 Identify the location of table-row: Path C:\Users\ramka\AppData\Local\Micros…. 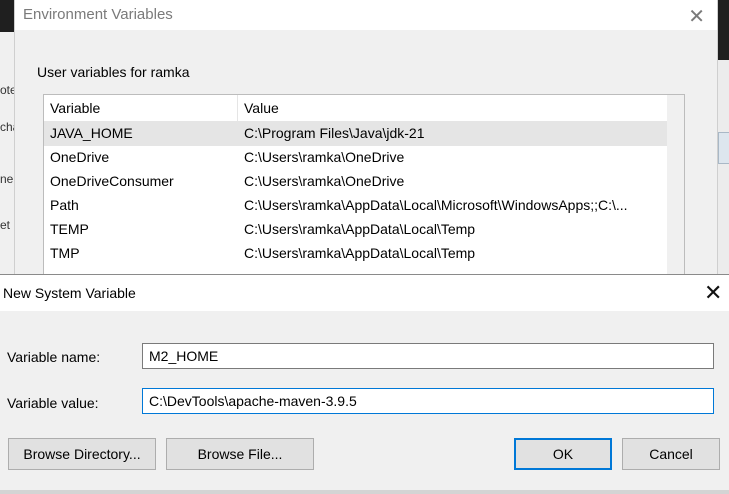
(355, 206).